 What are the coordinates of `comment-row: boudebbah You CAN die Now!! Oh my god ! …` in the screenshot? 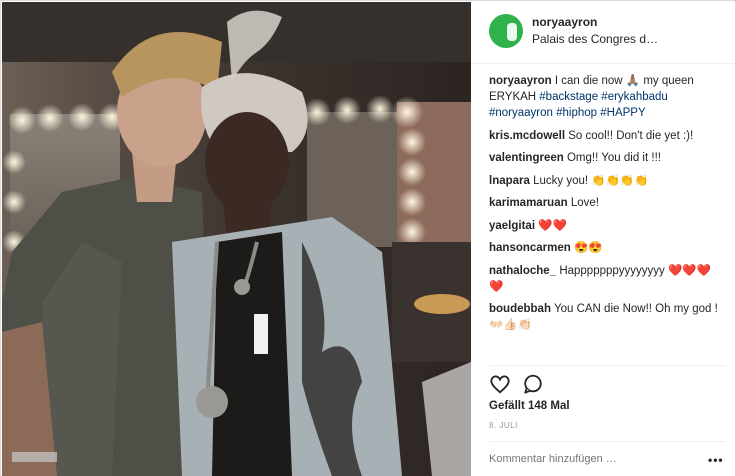 It's located at (607, 317).